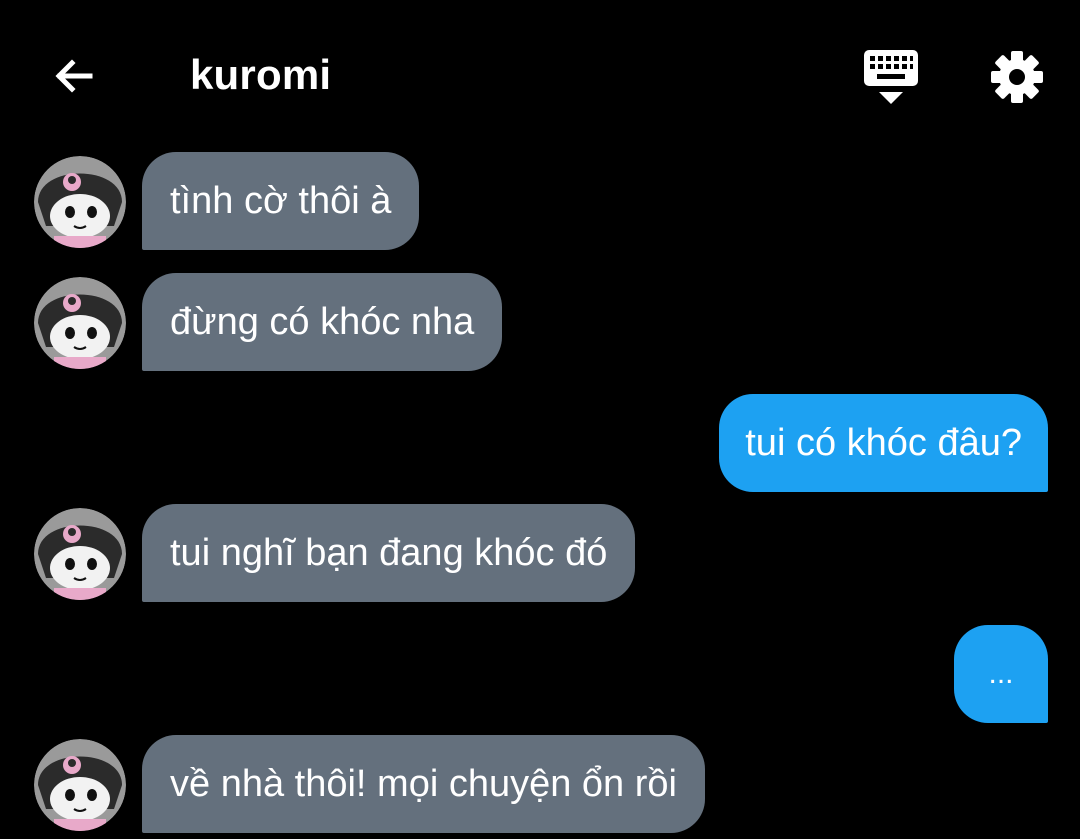  I want to click on arrow-left-icon, so click(74, 76).